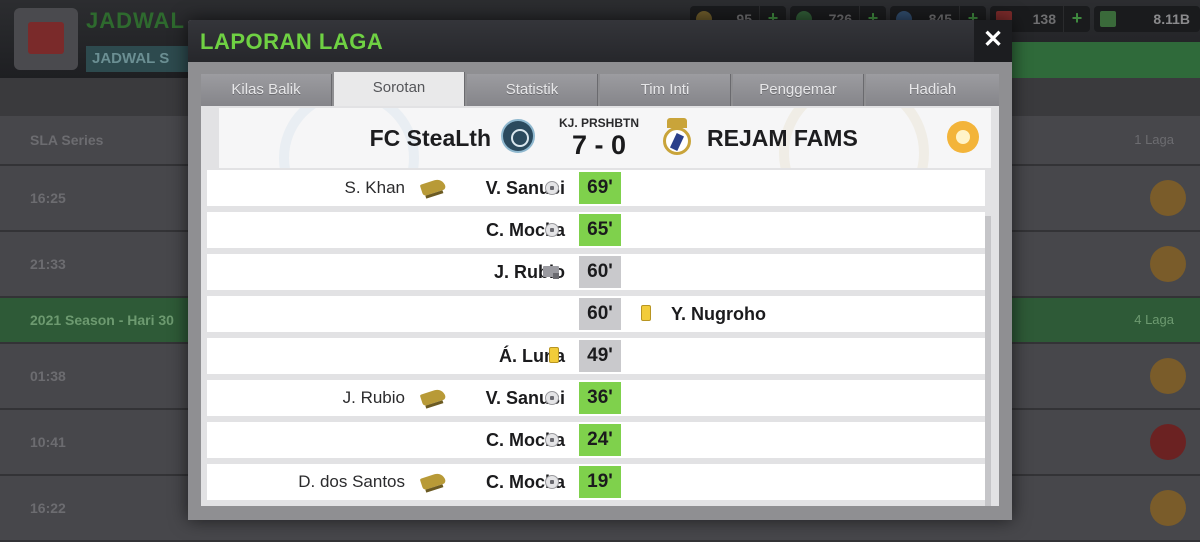 Image resolution: width=1200 pixels, height=542 pixels. Describe the element at coordinates (963, 137) in the screenshot. I see `sunny-icon` at that location.